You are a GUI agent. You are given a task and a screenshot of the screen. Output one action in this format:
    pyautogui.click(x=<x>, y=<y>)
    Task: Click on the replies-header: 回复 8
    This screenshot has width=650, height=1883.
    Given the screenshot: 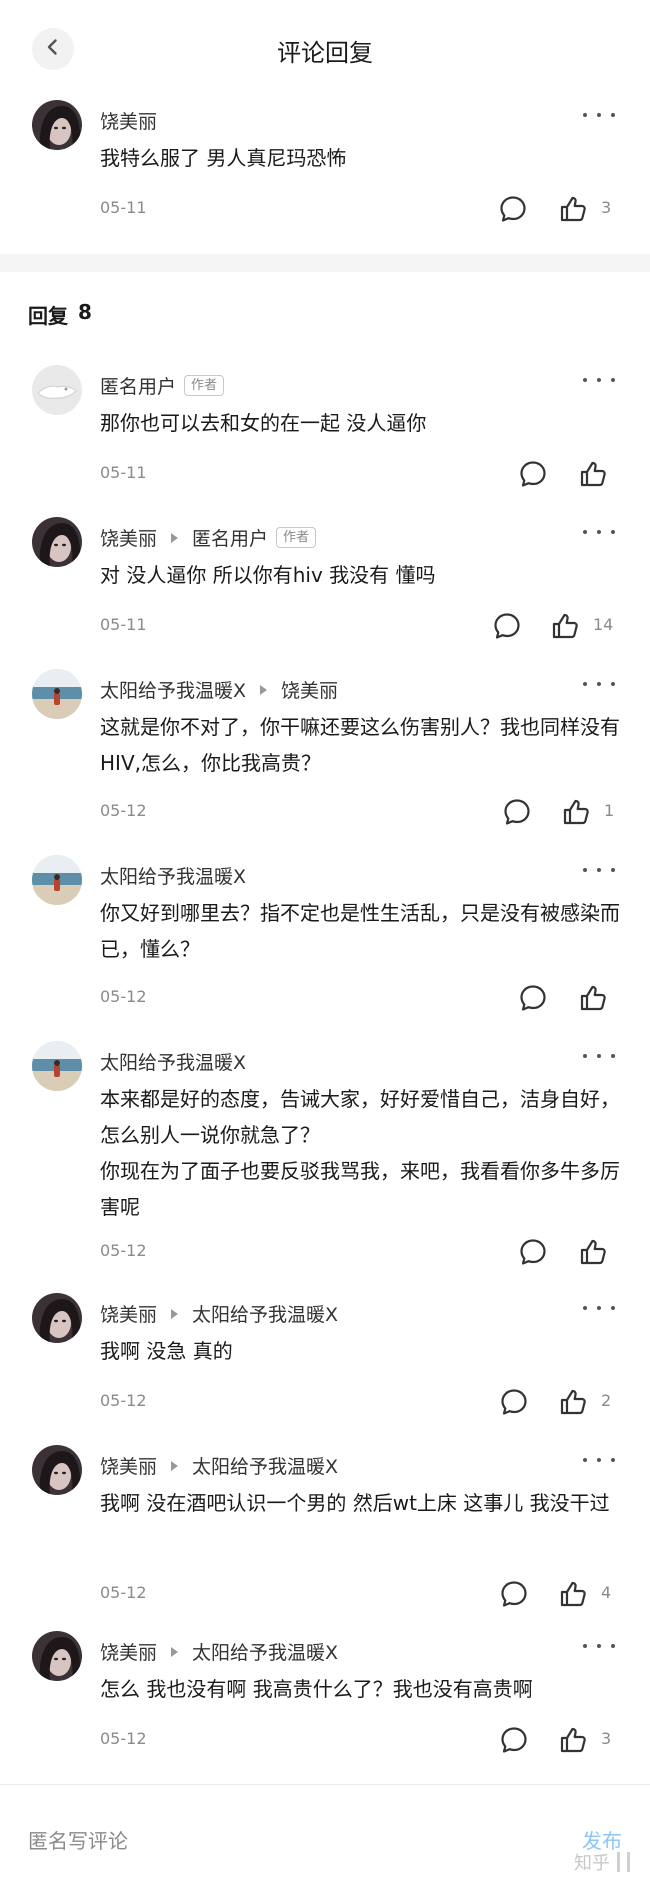 What is the action you would take?
    pyautogui.click(x=60, y=314)
    